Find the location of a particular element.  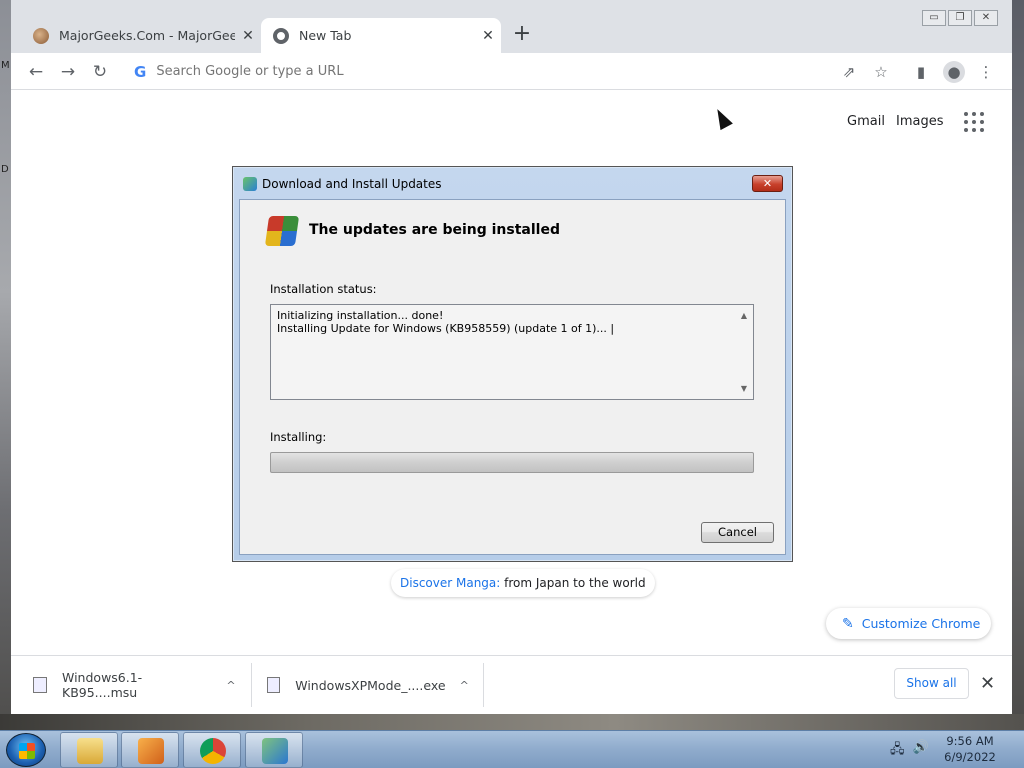

minimize-button: ▭ is located at coordinates (934, 18).